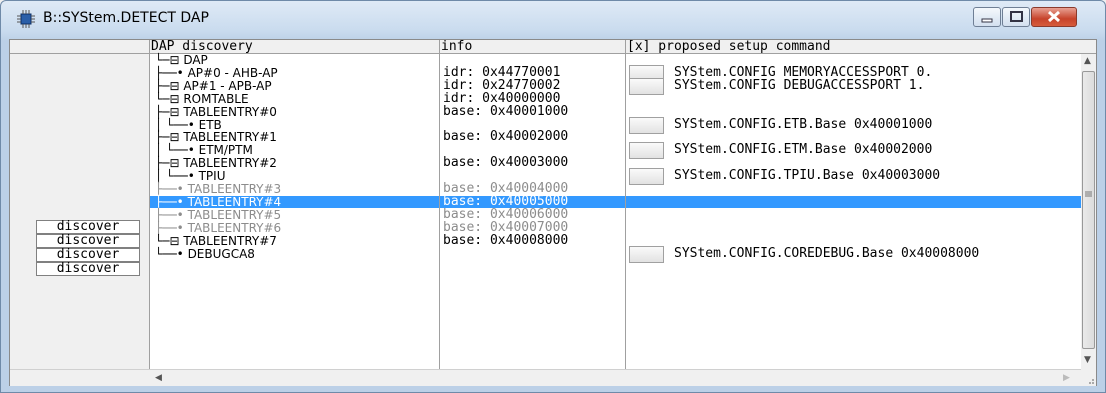 The height and width of the screenshot is (393, 1106). Describe the element at coordinates (218, 215) in the screenshot. I see `tree-node-label: ├──• TABLEENTRY#5` at that location.